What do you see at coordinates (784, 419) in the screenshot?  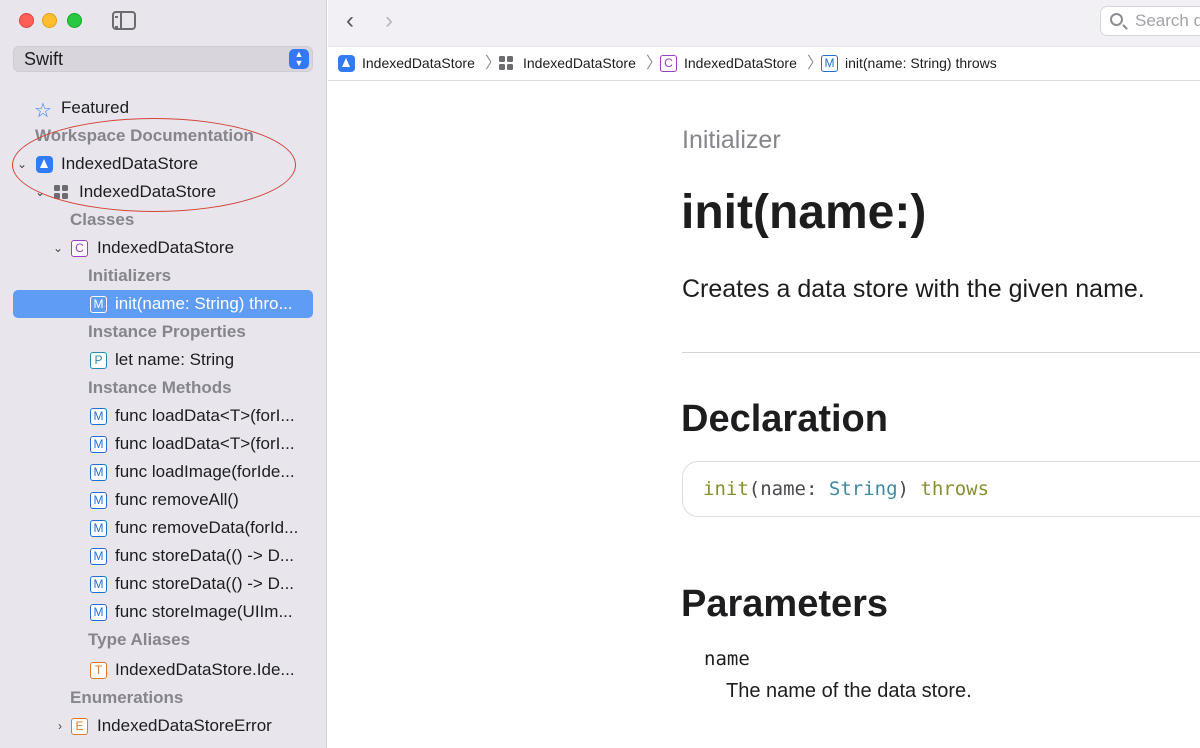 I see `declaration-heading: Declaration` at bounding box center [784, 419].